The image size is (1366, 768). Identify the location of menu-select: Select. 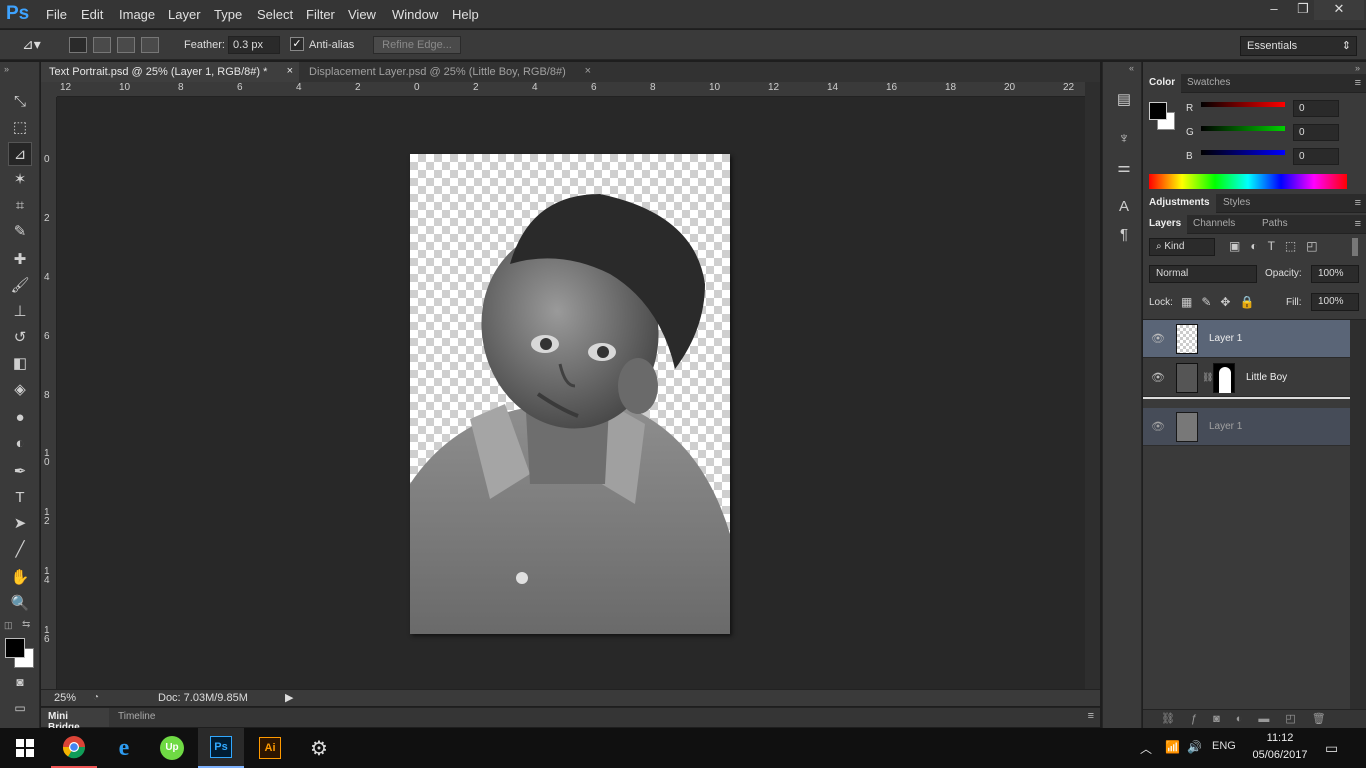
(275, 14).